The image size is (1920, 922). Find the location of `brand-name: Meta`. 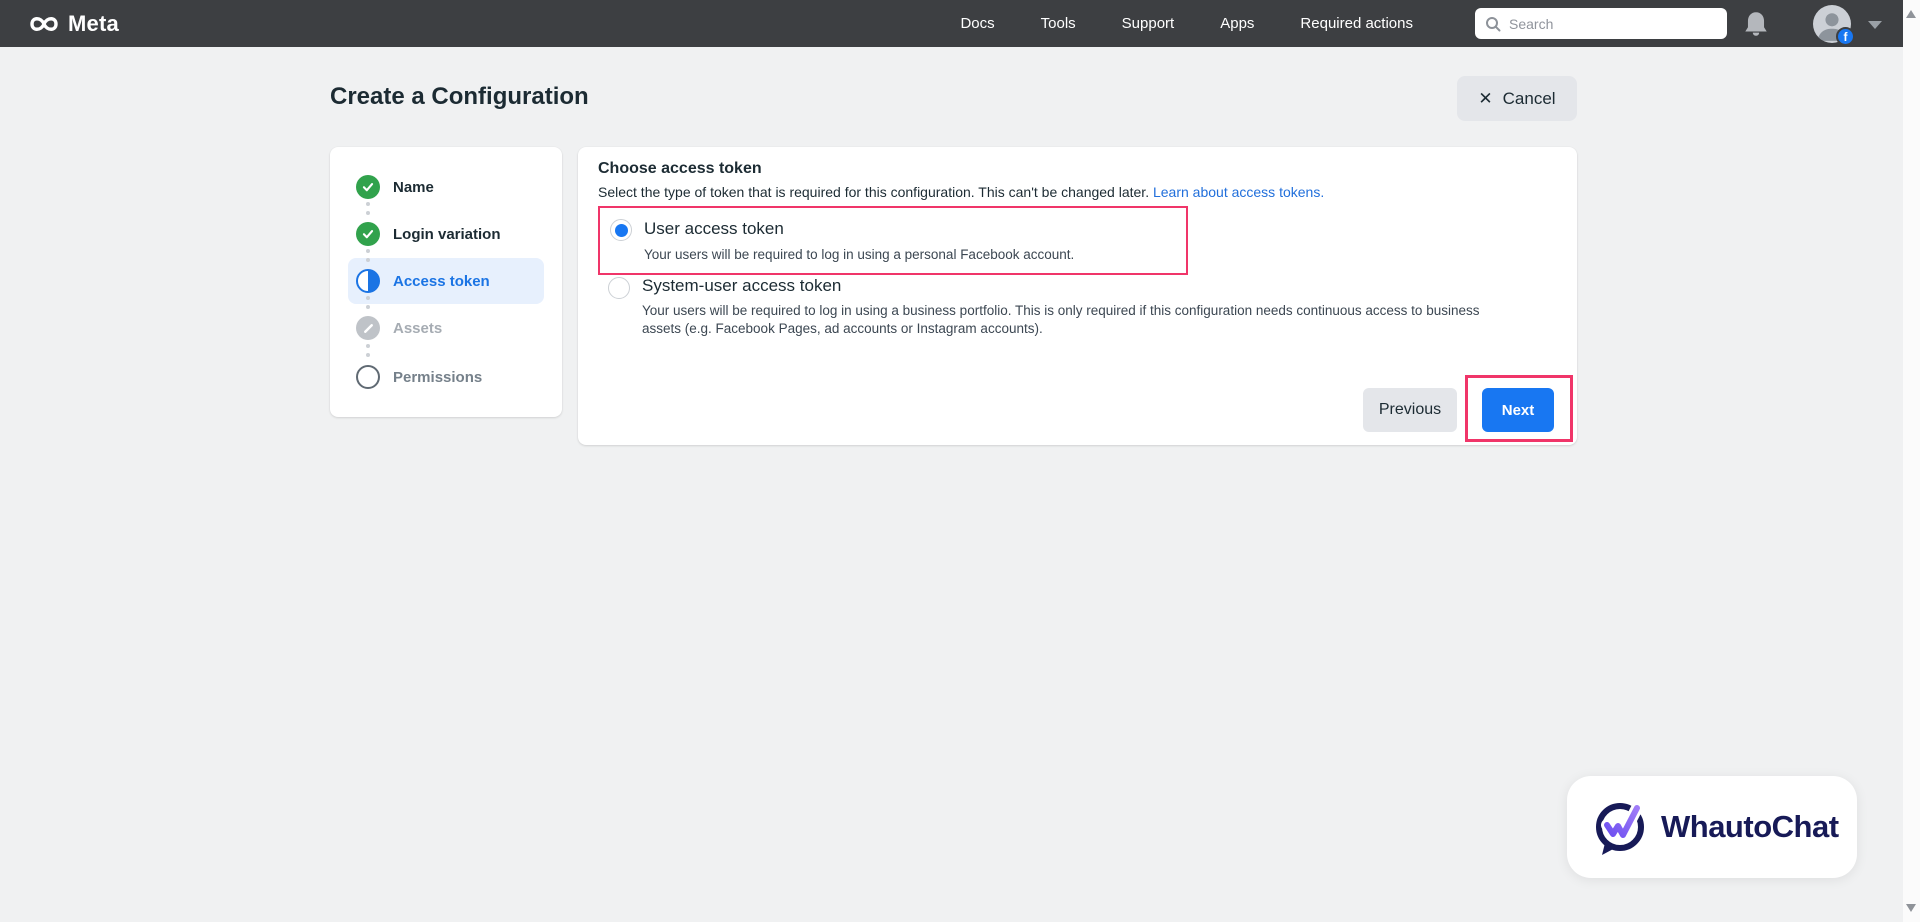

brand-name: Meta is located at coordinates (93, 23).